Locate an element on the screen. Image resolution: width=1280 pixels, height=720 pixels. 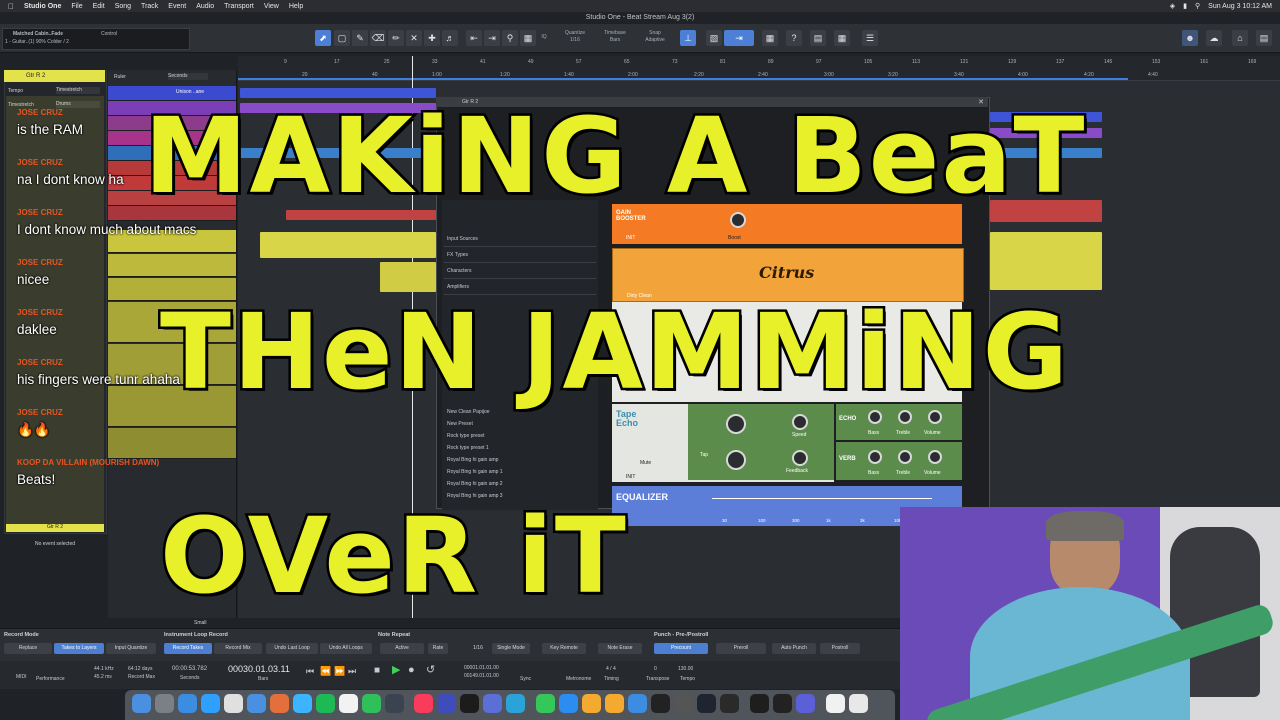
iq-label: IQ is located at coordinates (544, 37).